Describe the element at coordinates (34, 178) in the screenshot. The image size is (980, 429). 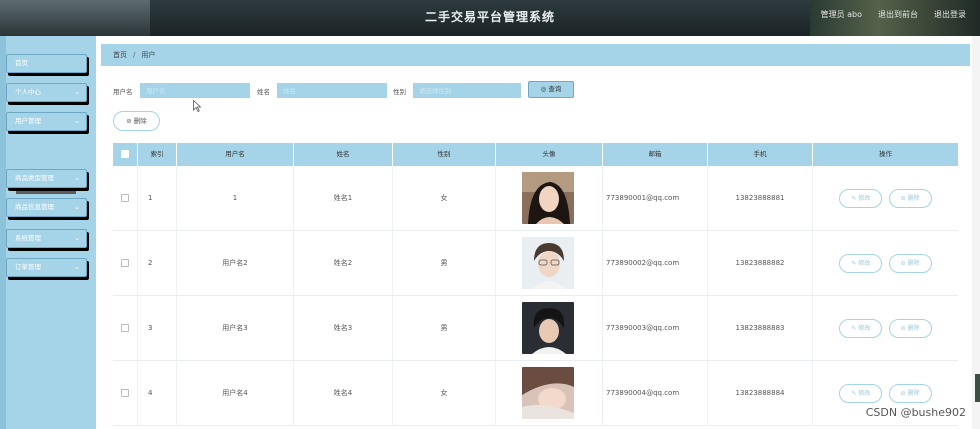
I see `sidebar-item-label: 商品类型管理` at that location.